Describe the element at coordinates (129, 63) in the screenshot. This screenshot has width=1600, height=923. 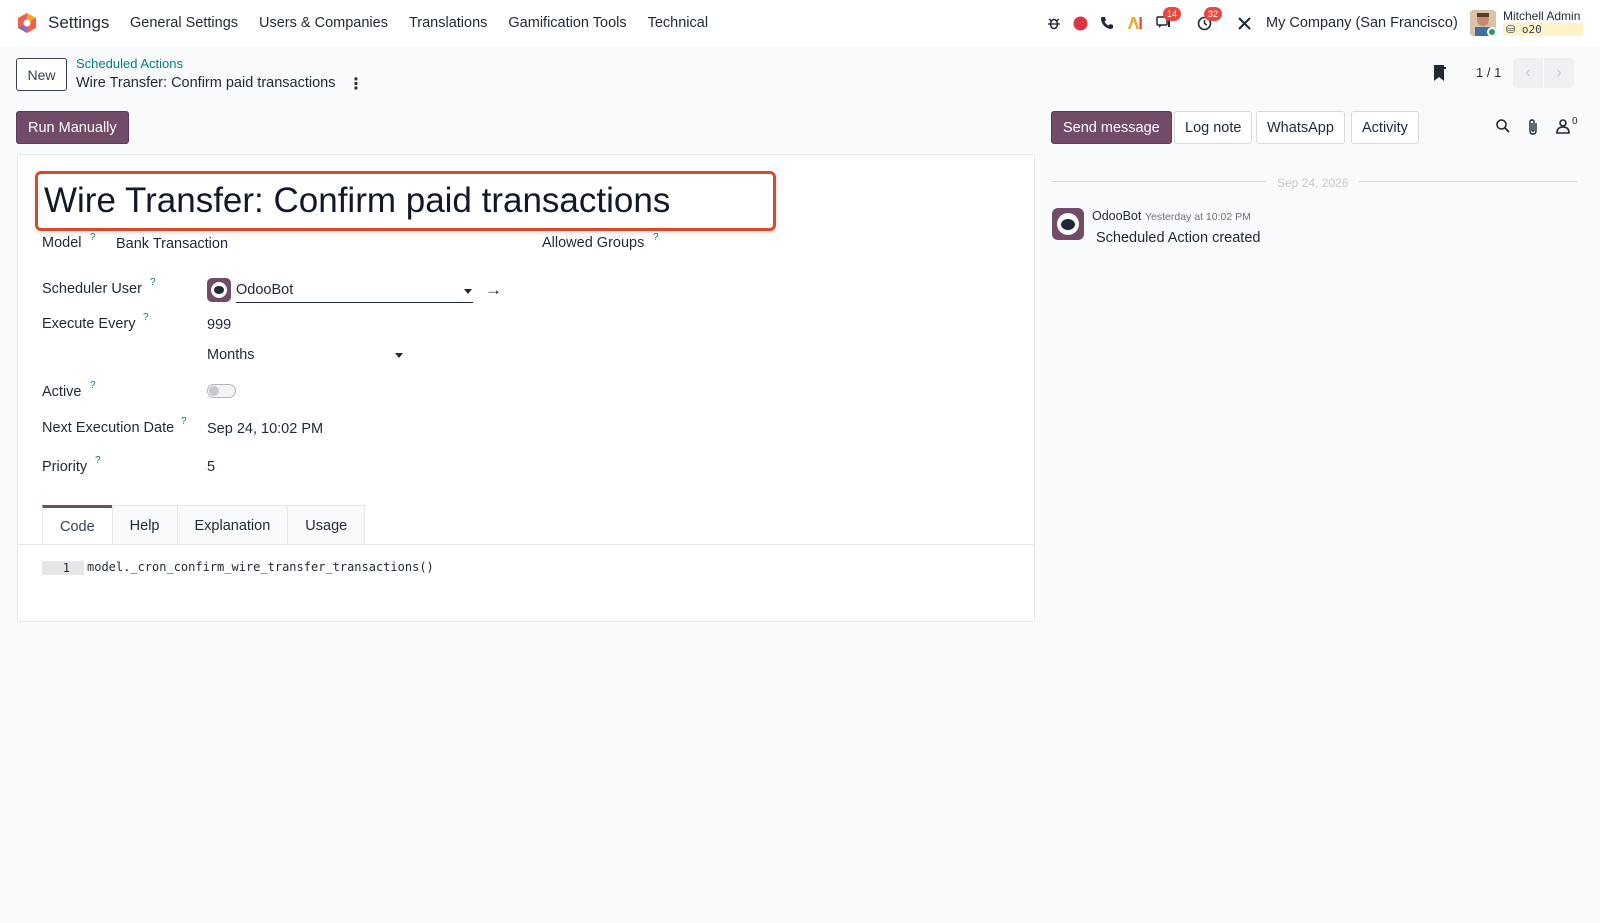
I see `breadcrumb-scheduled-actions: Scheduled Actions` at that location.